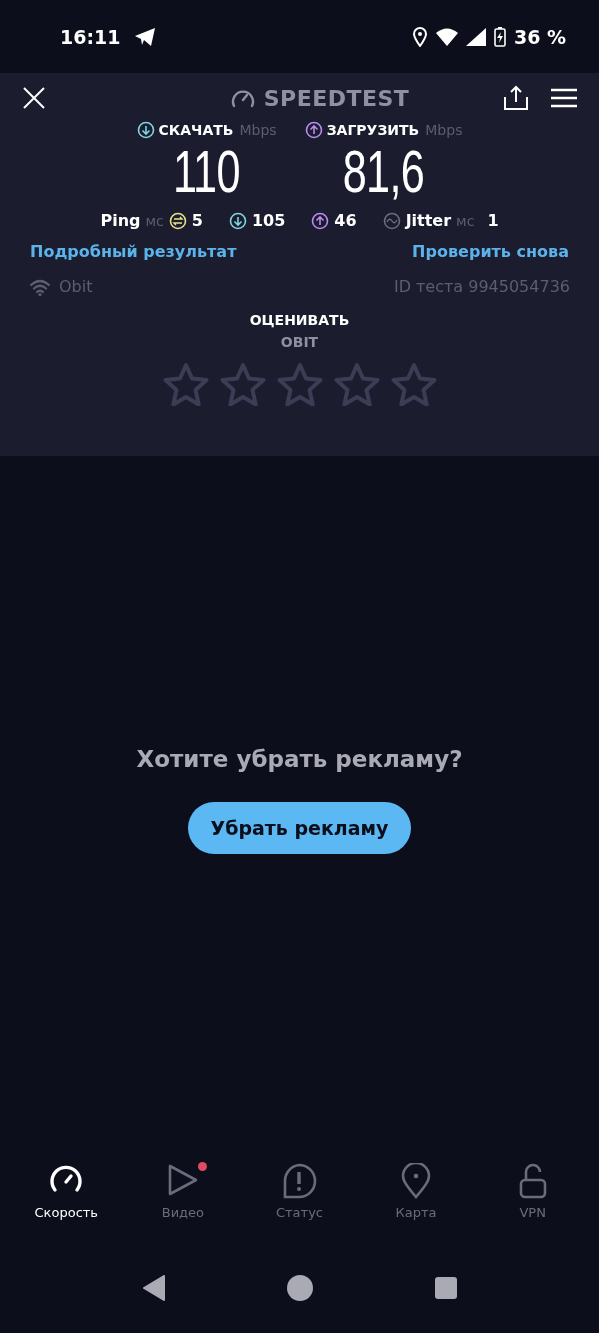 The height and width of the screenshot is (1333, 599). What do you see at coordinates (299, 1181) in the screenshot?
I see `alert-icon` at bounding box center [299, 1181].